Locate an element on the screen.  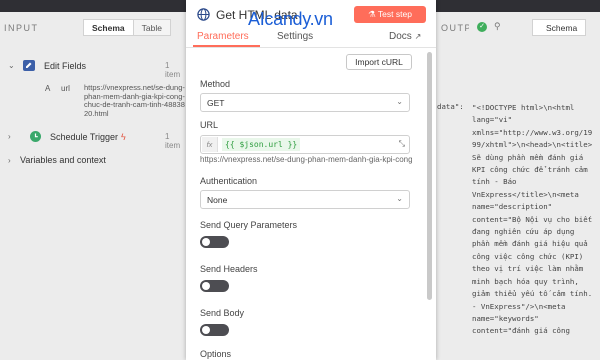
url-expression: {{ $json.url }} is located at coordinates (261, 144).